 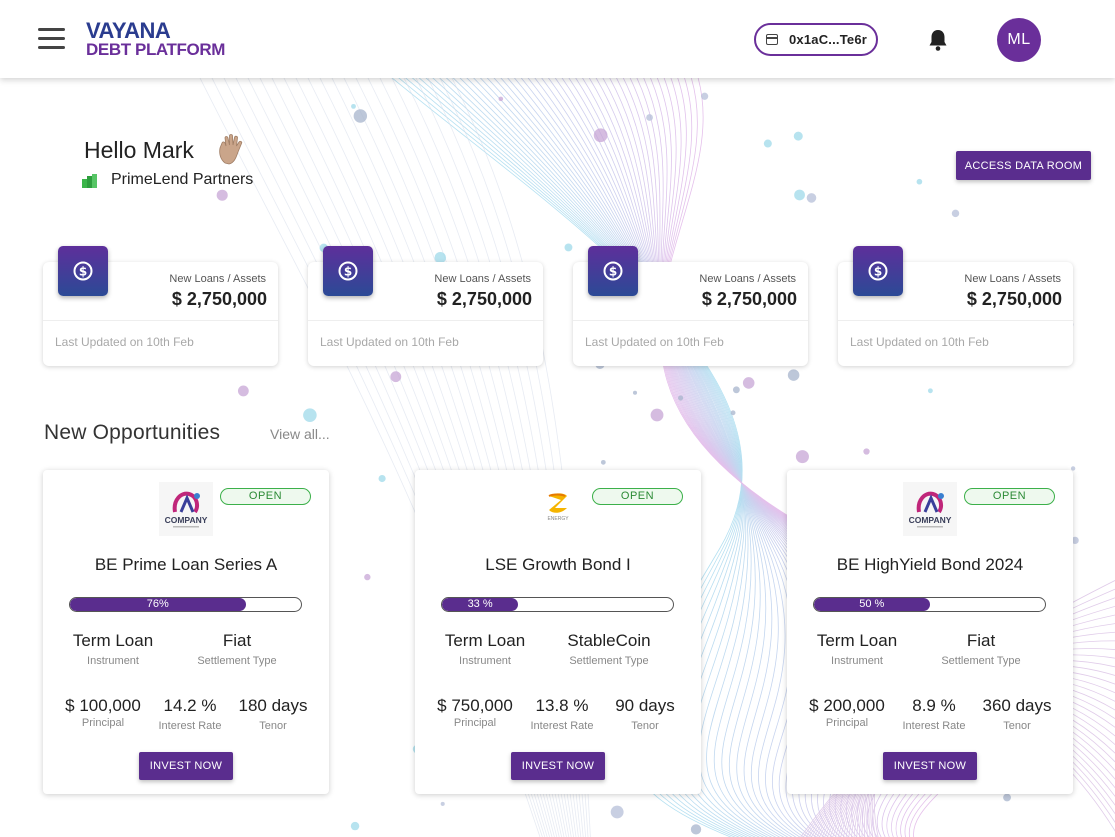 What do you see at coordinates (475, 705) in the screenshot?
I see `principal-value: $ 750,000` at bounding box center [475, 705].